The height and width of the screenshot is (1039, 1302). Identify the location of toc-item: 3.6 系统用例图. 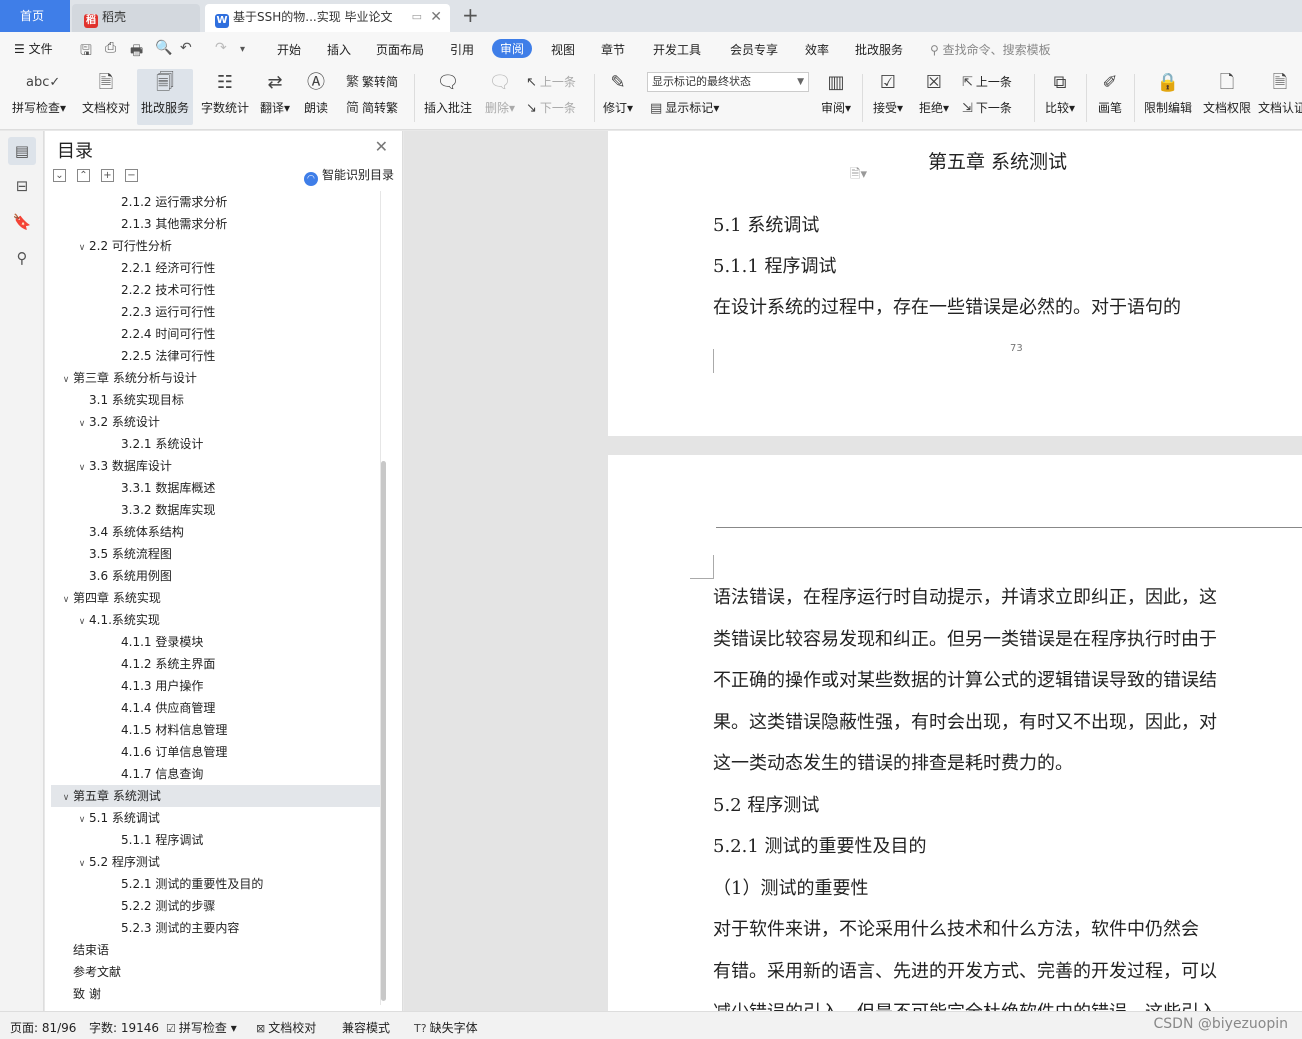
(215, 576).